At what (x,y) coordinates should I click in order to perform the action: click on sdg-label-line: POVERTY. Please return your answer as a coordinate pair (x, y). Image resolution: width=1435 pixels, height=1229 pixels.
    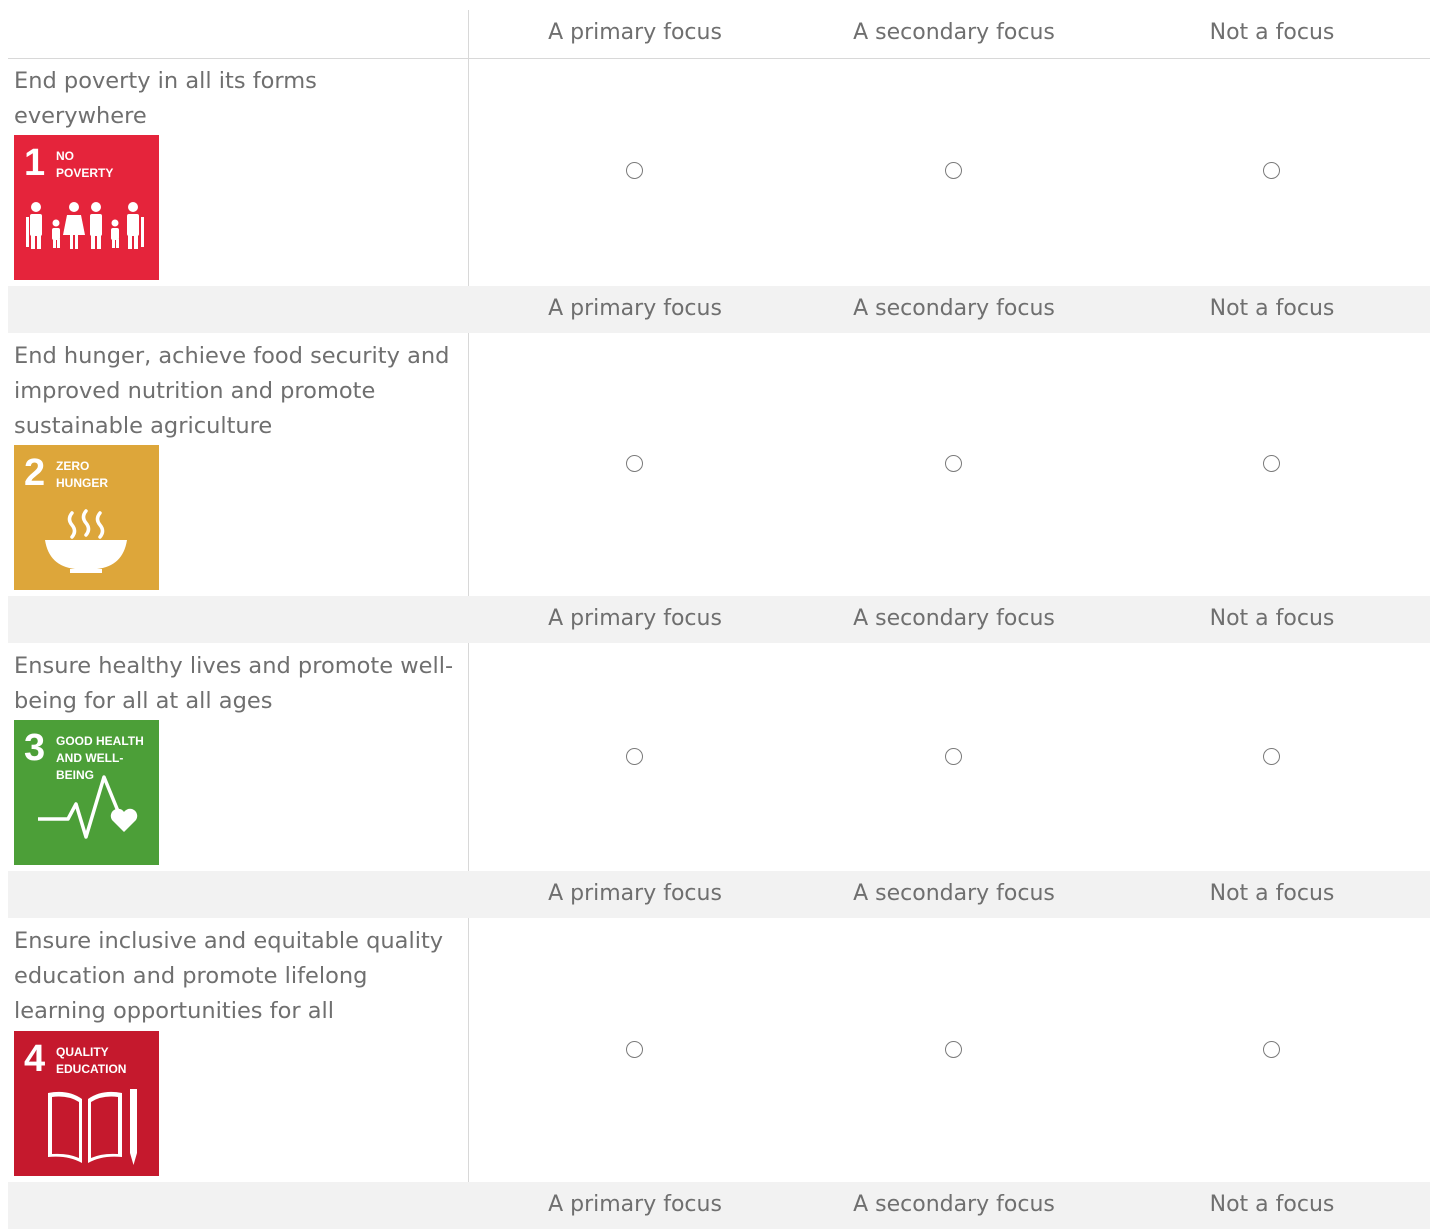
    Looking at the image, I should click on (85, 173).